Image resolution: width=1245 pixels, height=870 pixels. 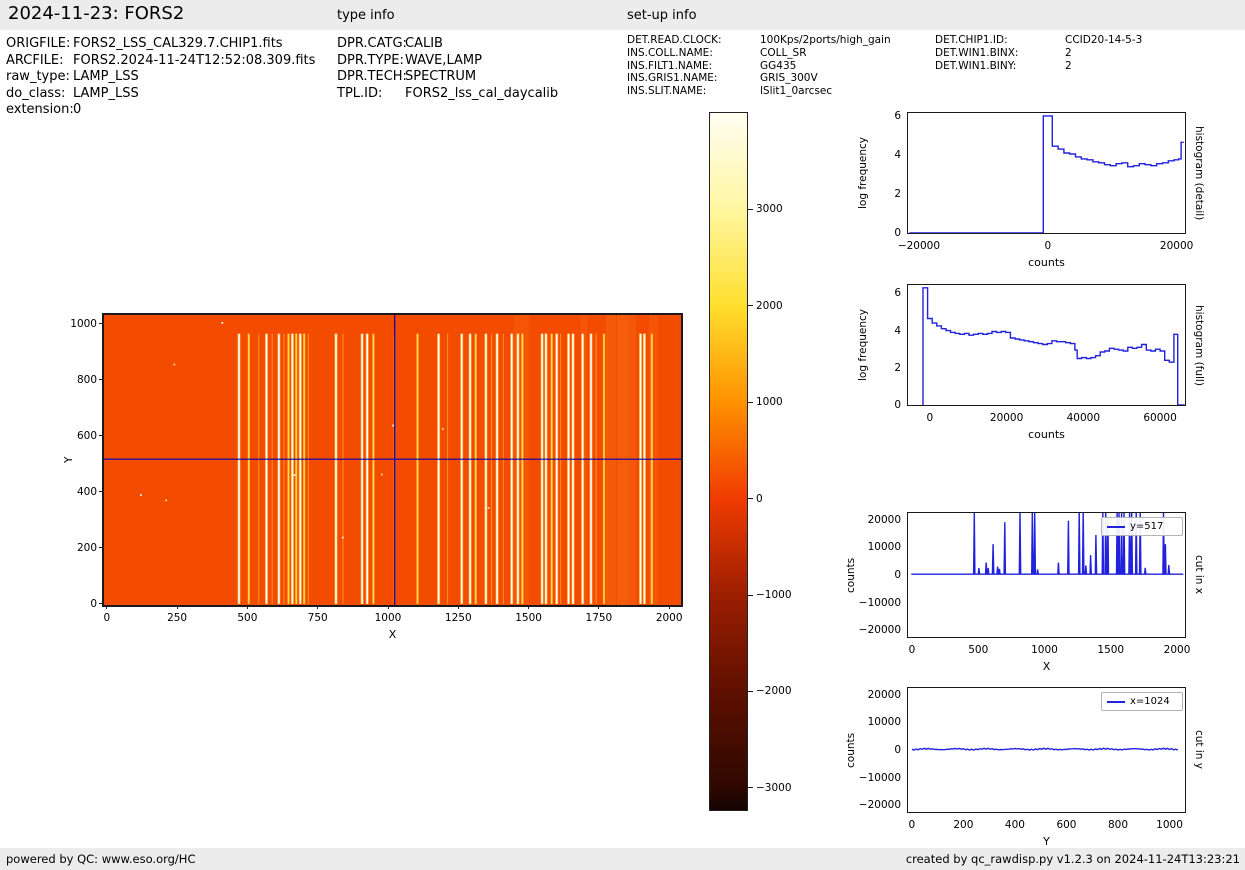 I want to click on legend-line-sample, so click(x=1116, y=526).